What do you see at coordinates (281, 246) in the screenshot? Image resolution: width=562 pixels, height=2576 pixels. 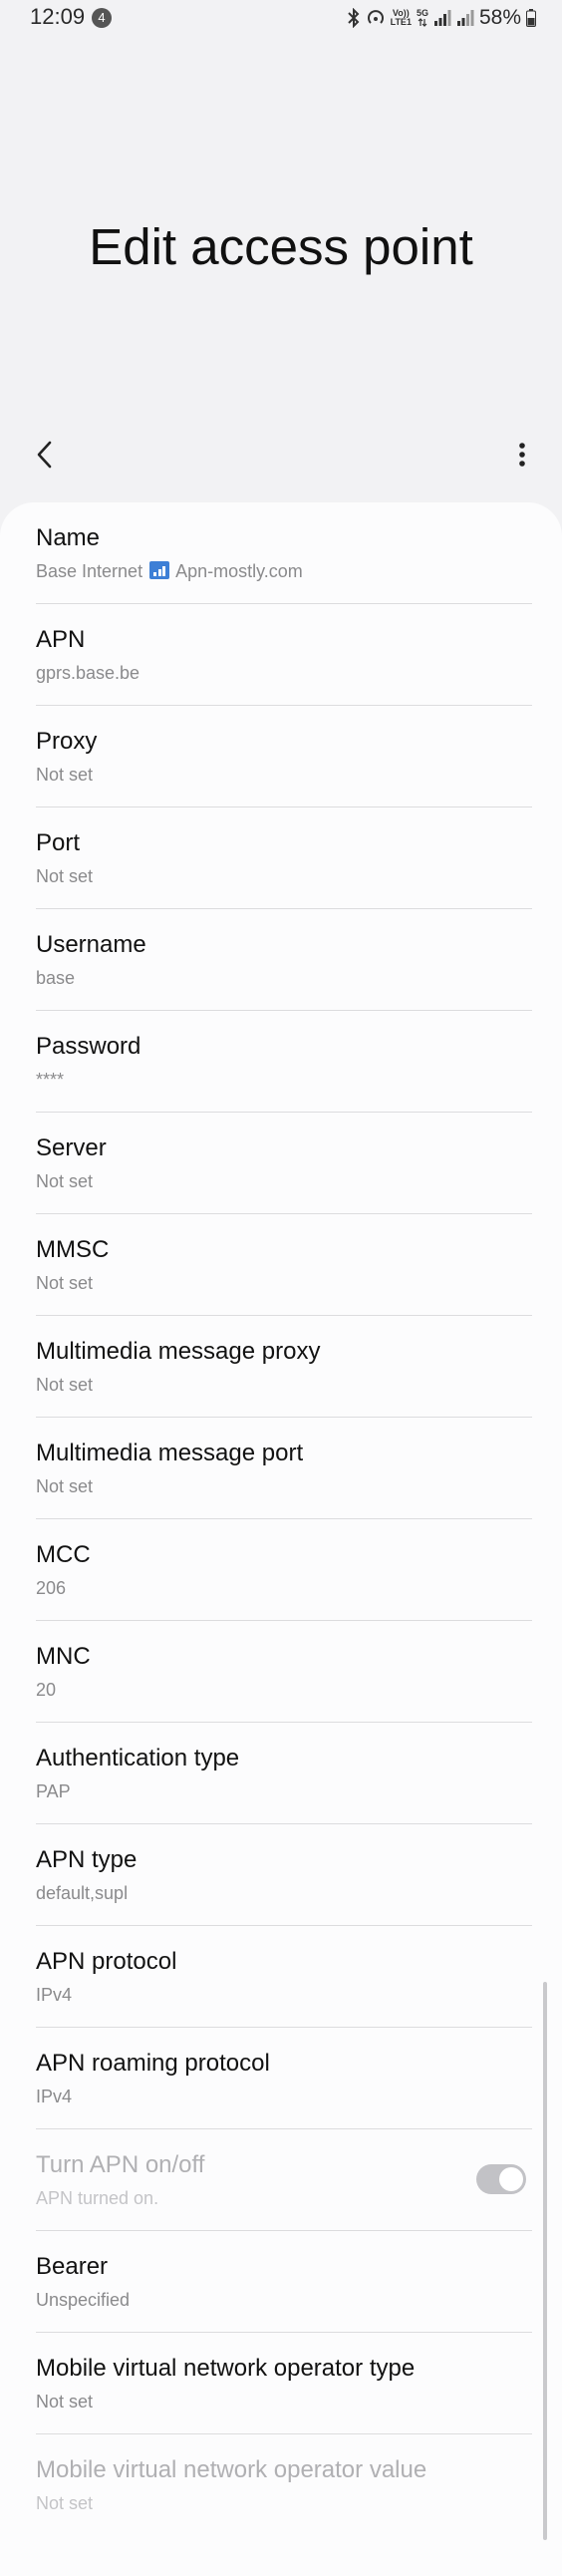 I see `page-title: Edit access point` at bounding box center [281, 246].